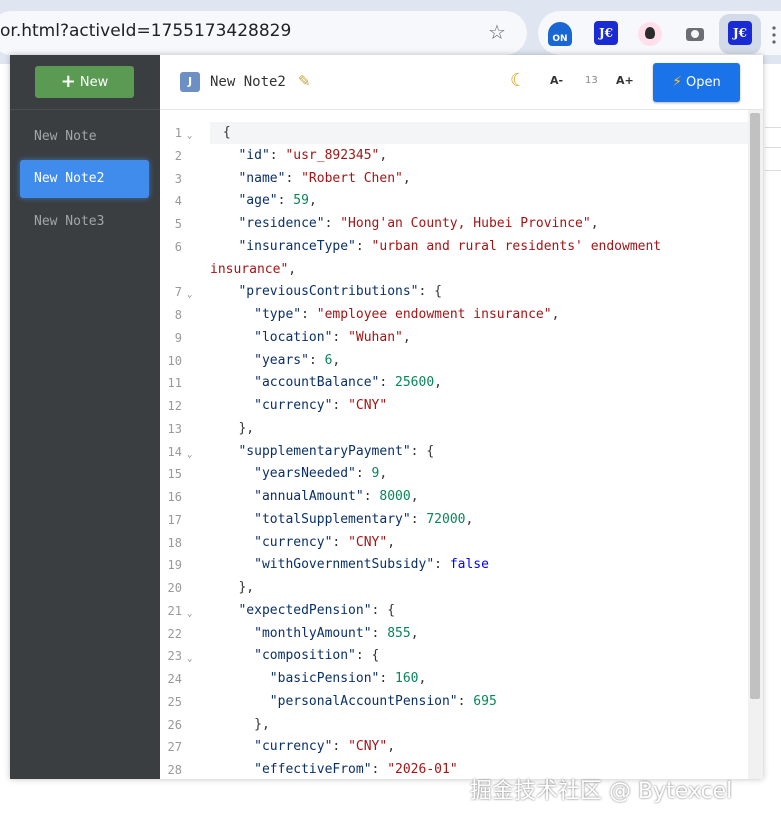 This screenshot has width=781, height=826. Describe the element at coordinates (455, 179) in the screenshot. I see `code-line: 3 "name": "Robert Chen",` at that location.